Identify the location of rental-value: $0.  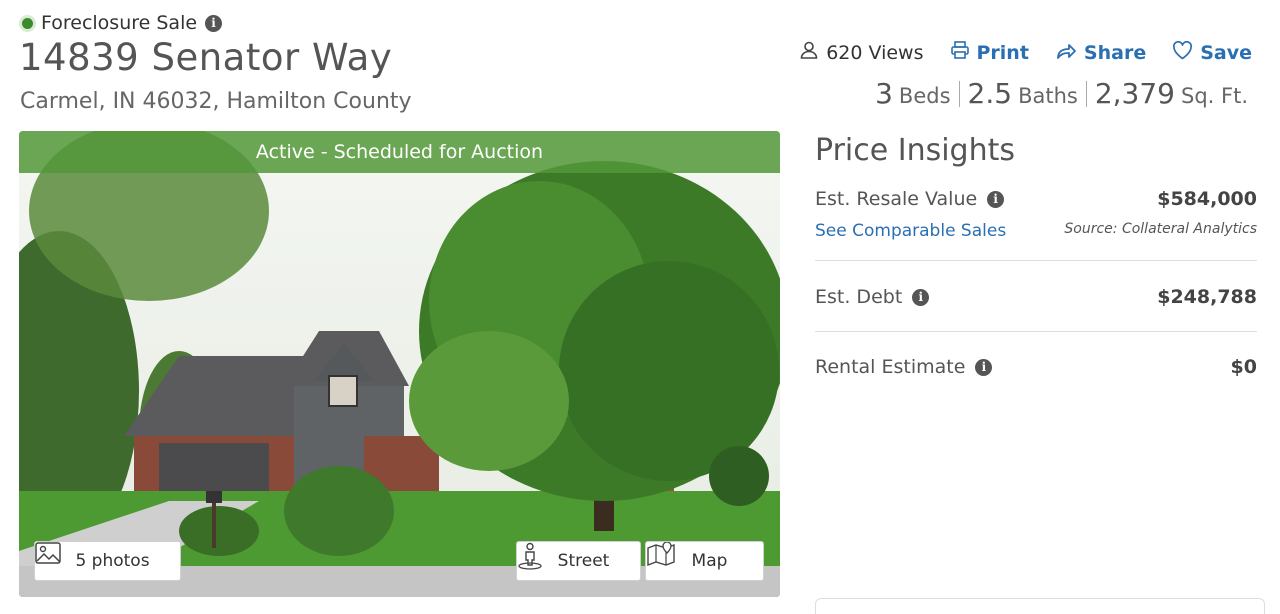
(1243, 367).